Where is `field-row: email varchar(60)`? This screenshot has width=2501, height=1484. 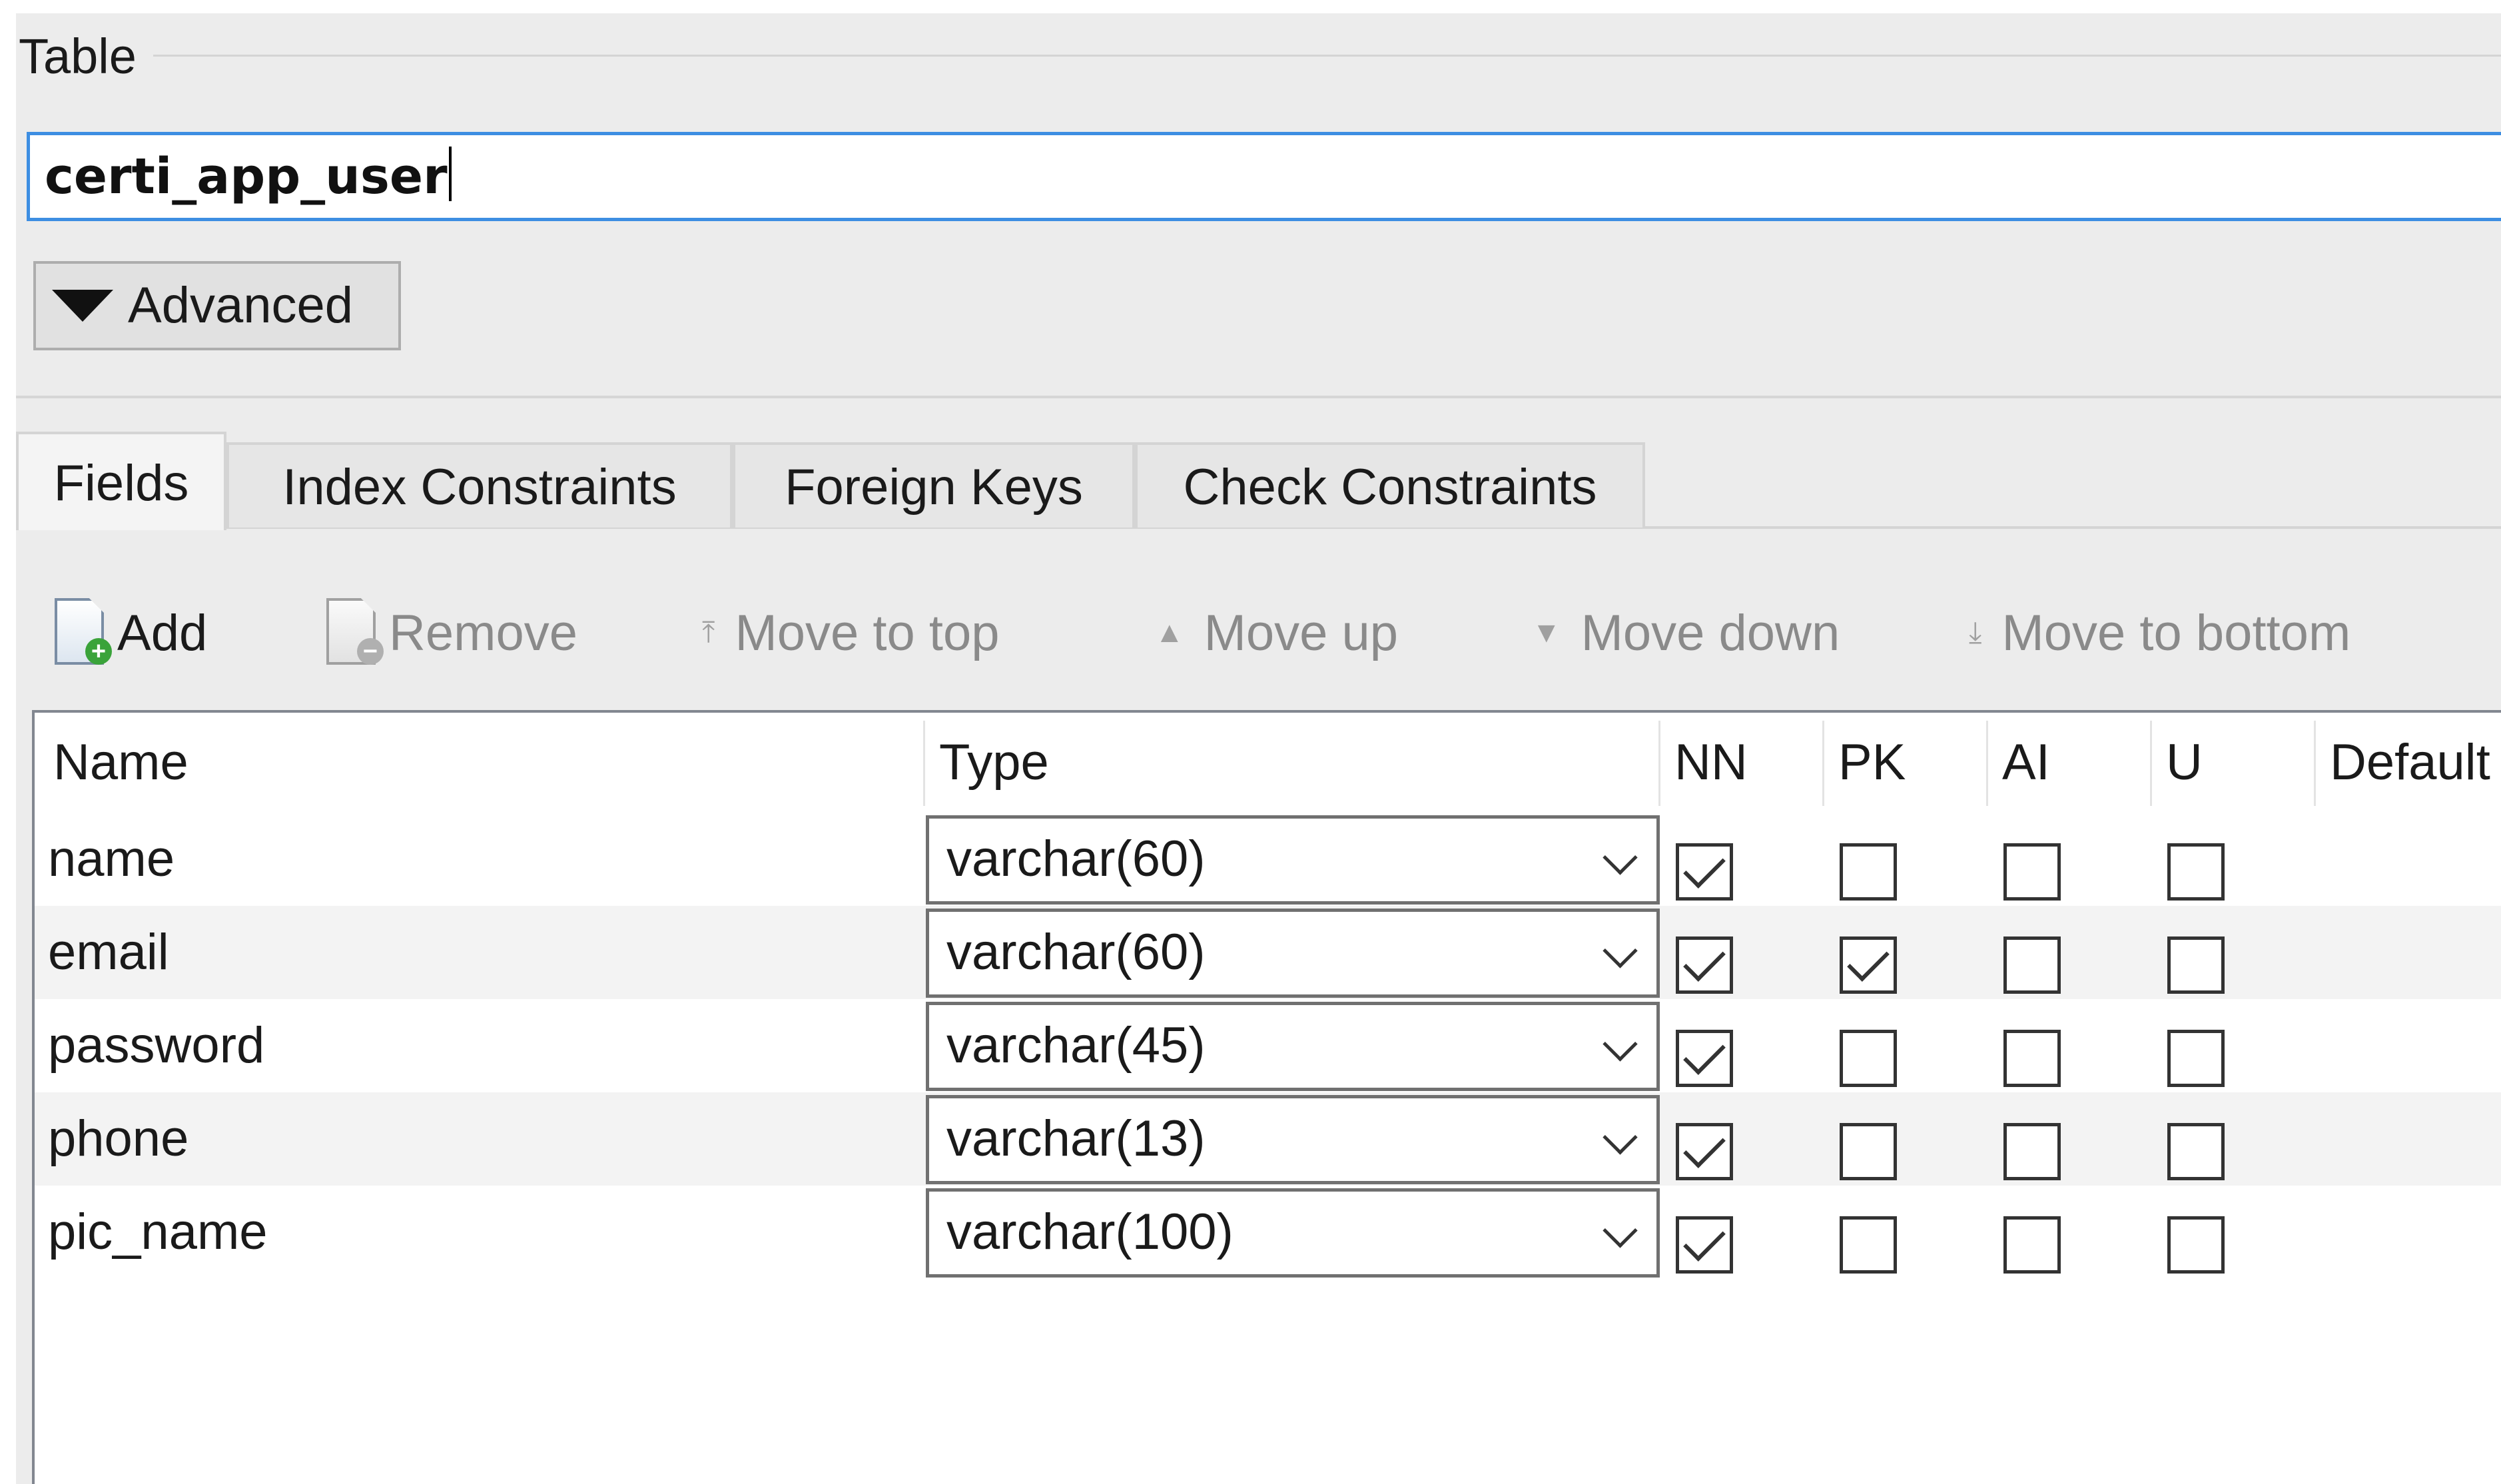 field-row: email varchar(60) is located at coordinates (1268, 953).